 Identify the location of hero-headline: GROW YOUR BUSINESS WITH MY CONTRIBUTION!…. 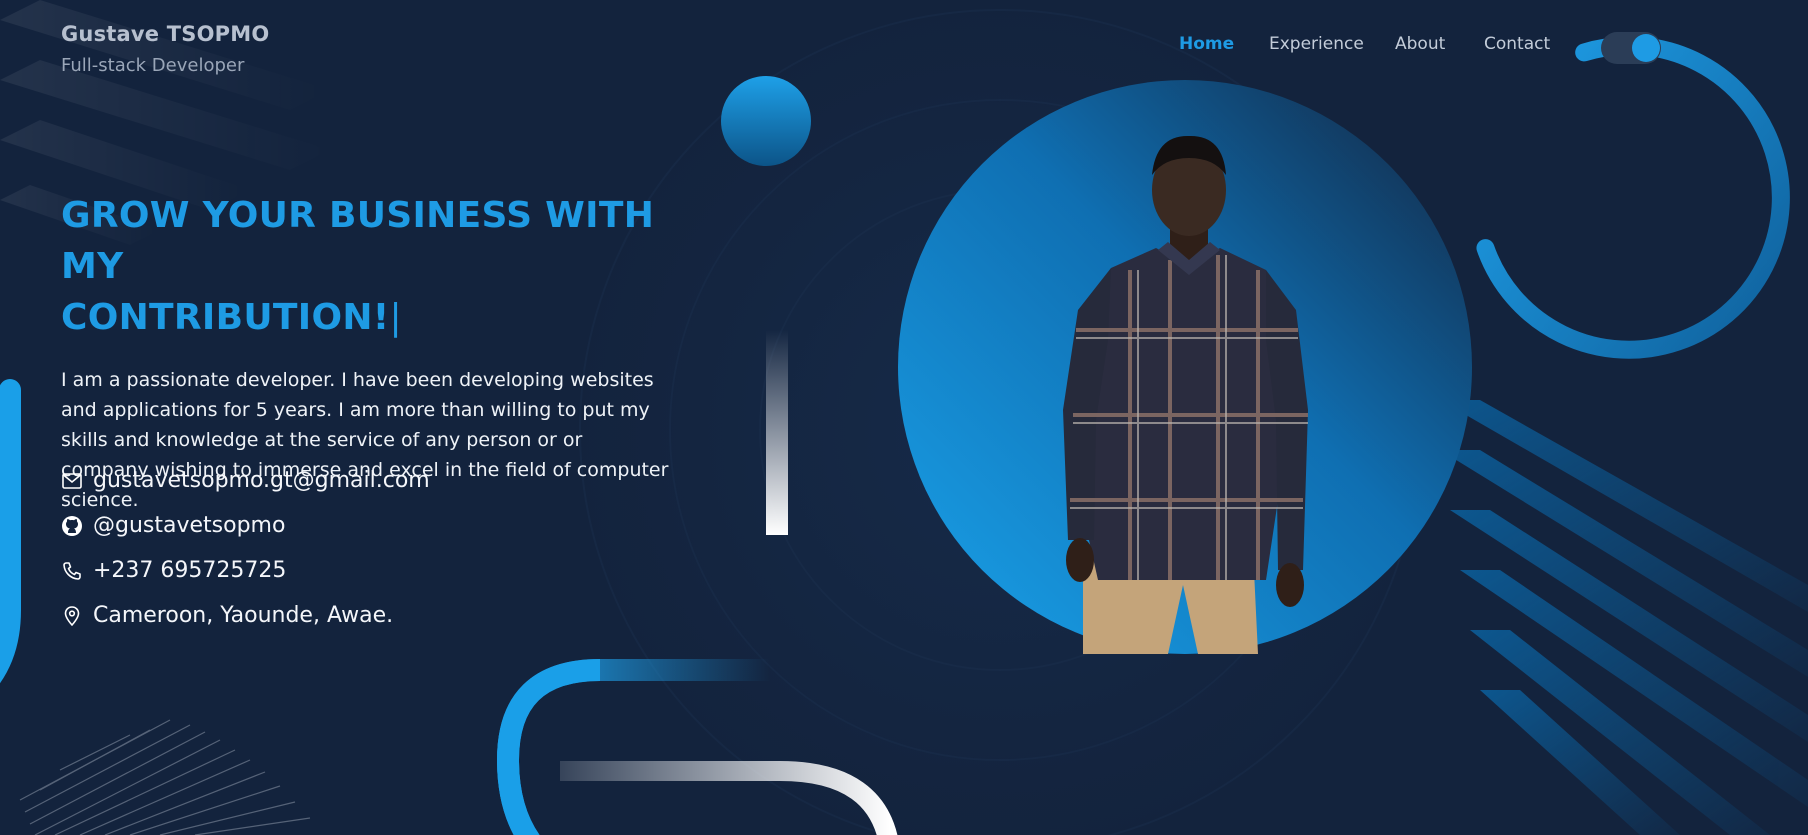
(371, 266).